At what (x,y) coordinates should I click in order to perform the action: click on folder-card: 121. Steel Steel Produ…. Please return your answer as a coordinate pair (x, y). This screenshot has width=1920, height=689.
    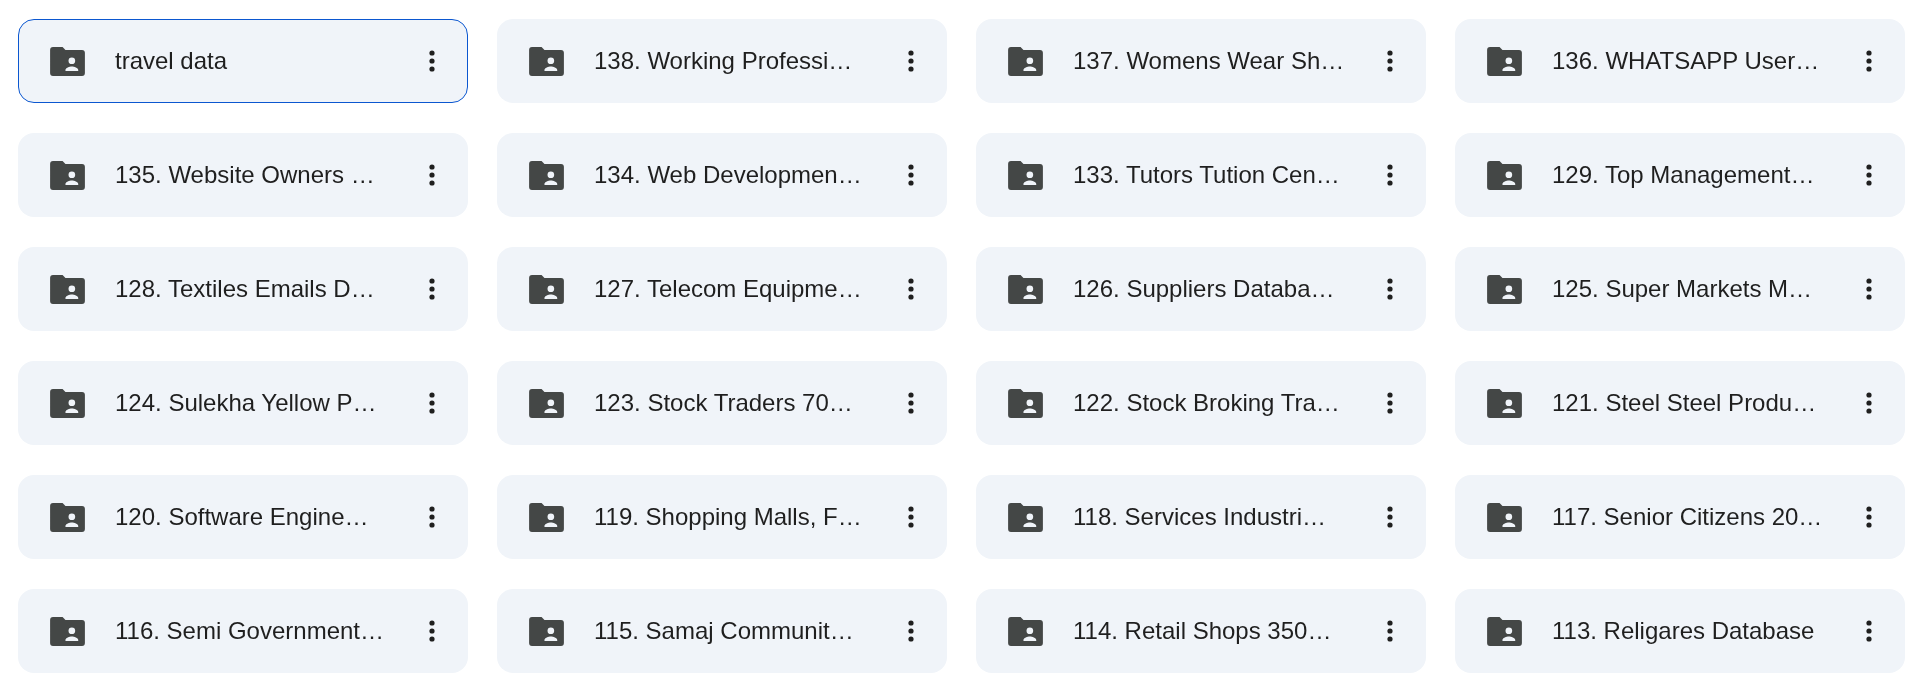
    Looking at the image, I should click on (1680, 403).